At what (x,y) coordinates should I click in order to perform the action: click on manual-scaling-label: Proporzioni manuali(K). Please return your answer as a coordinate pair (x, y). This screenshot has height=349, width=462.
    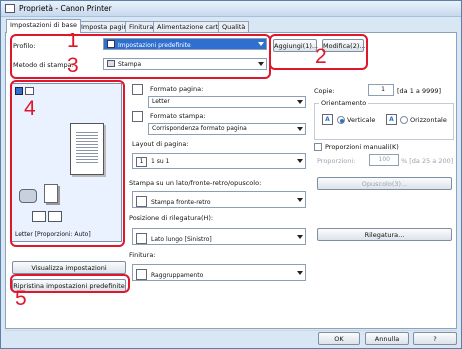
    Looking at the image, I should click on (362, 147).